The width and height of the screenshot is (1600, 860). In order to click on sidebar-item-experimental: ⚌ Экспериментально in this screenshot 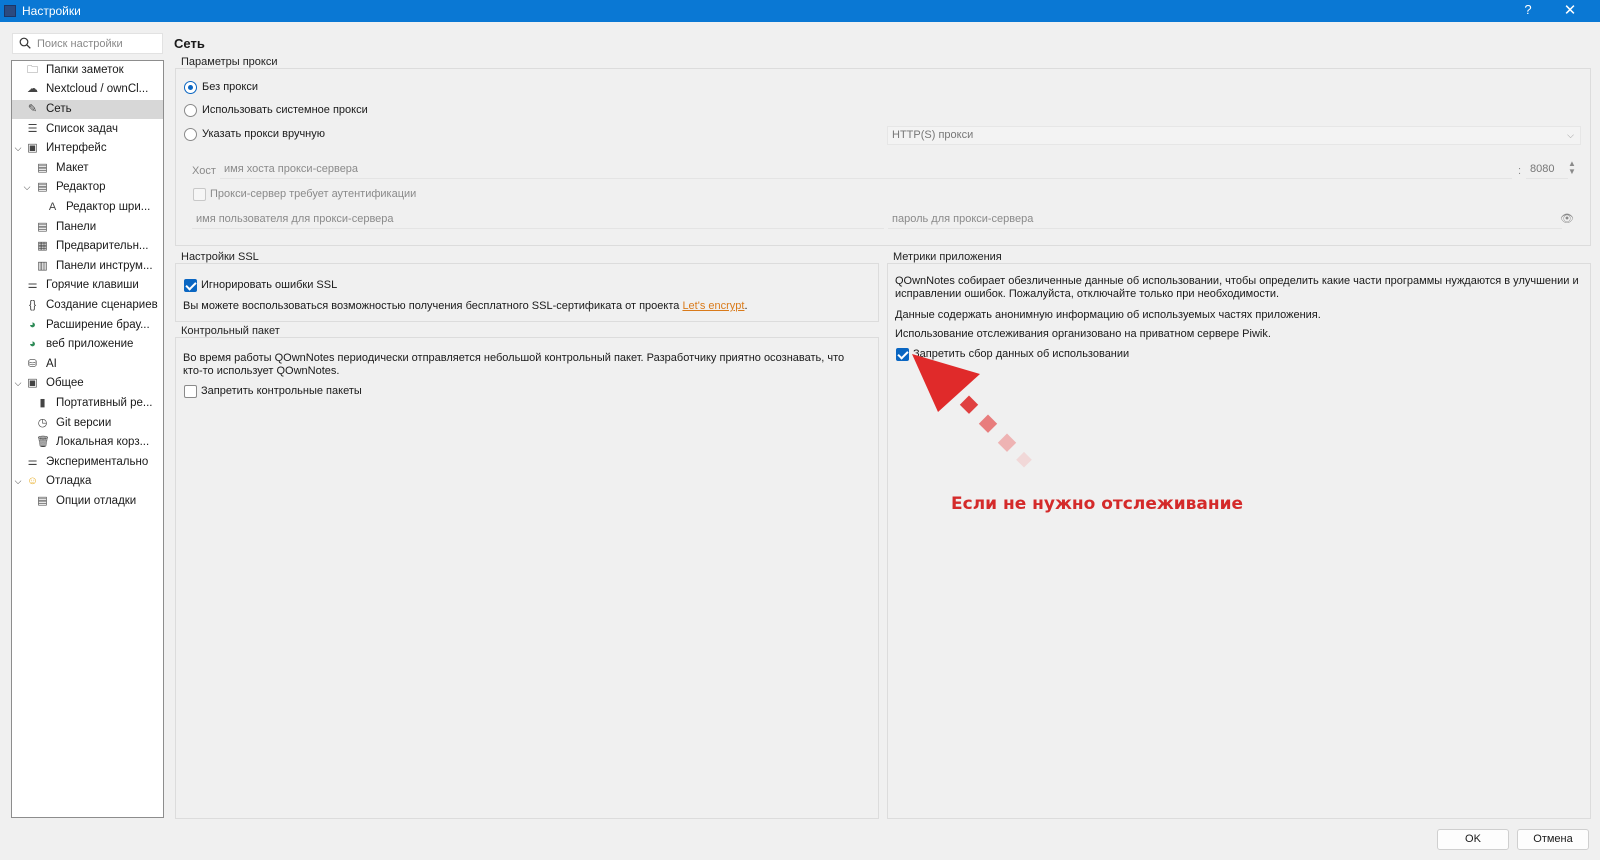, I will do `click(87, 462)`.